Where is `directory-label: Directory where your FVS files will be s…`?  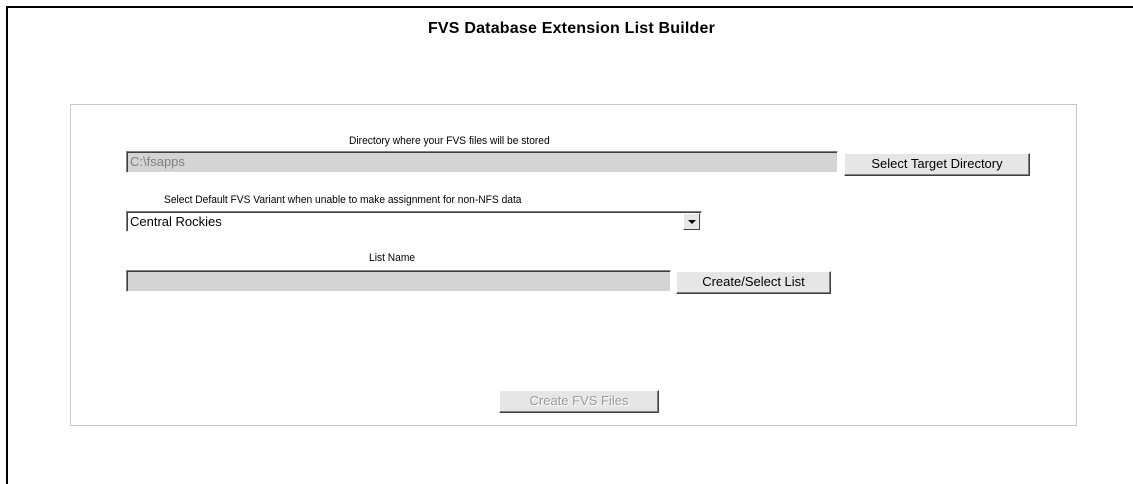
directory-label: Directory where your FVS files will be s… is located at coordinates (449, 141).